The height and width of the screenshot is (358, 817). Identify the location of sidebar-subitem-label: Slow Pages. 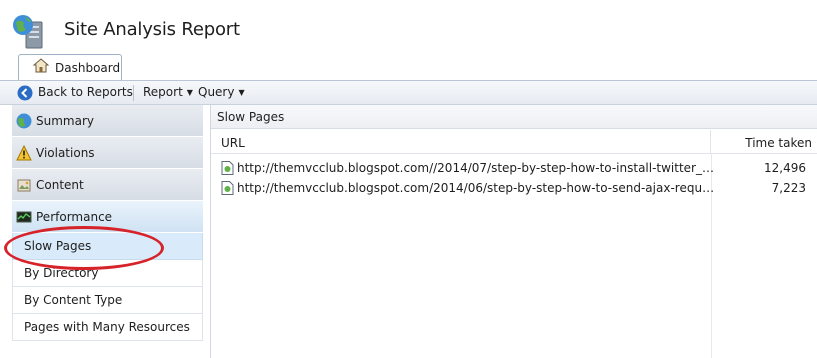
(58, 246).